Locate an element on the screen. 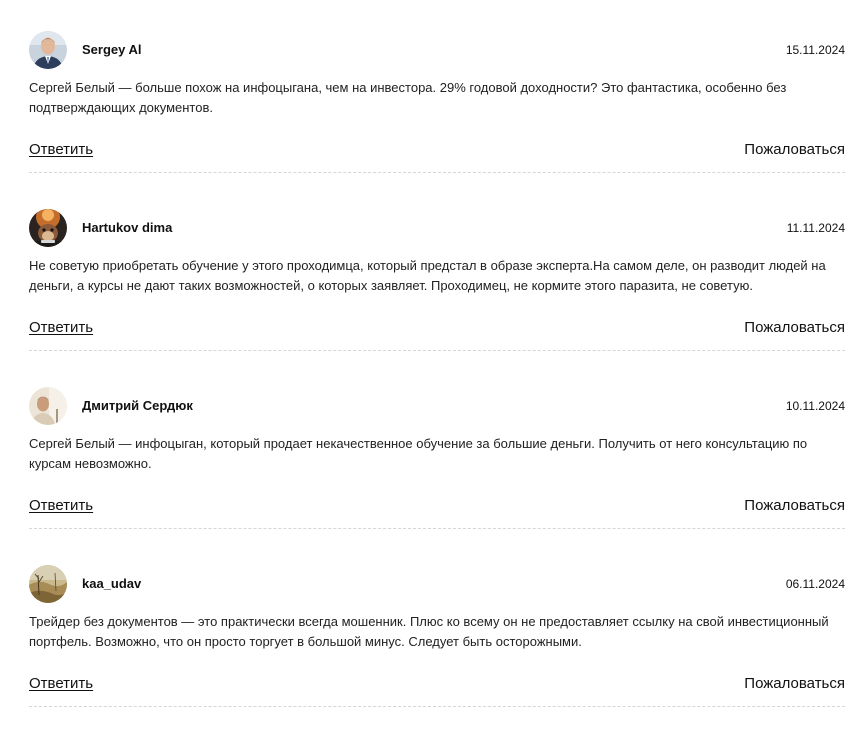 This screenshot has width=859, height=743. man-light-background-photo is located at coordinates (48, 406).